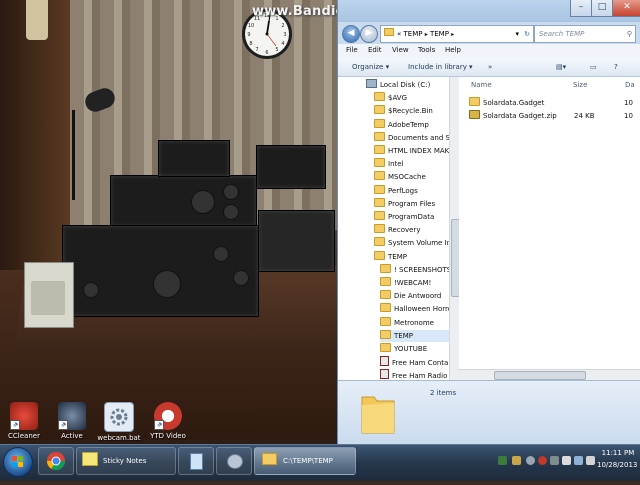 The image size is (640, 485). Describe the element at coordinates (593, 67) in the screenshot. I see `preview-pane-icon: ▭` at that location.